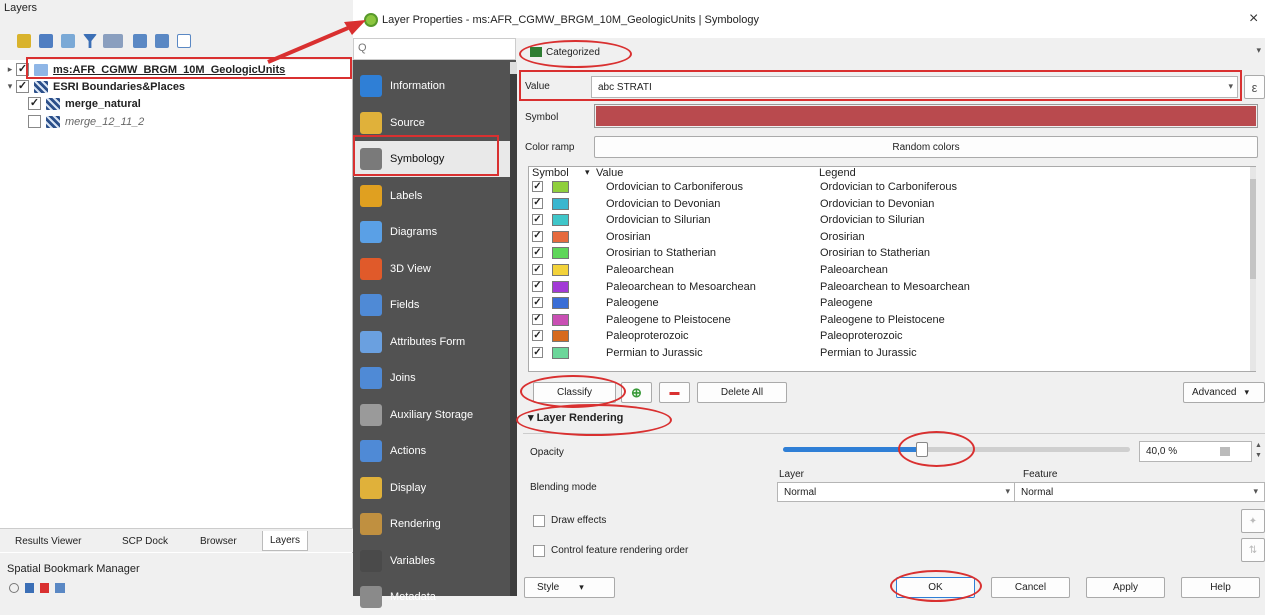  I want to click on cancel-button: Cancel, so click(1030, 587).